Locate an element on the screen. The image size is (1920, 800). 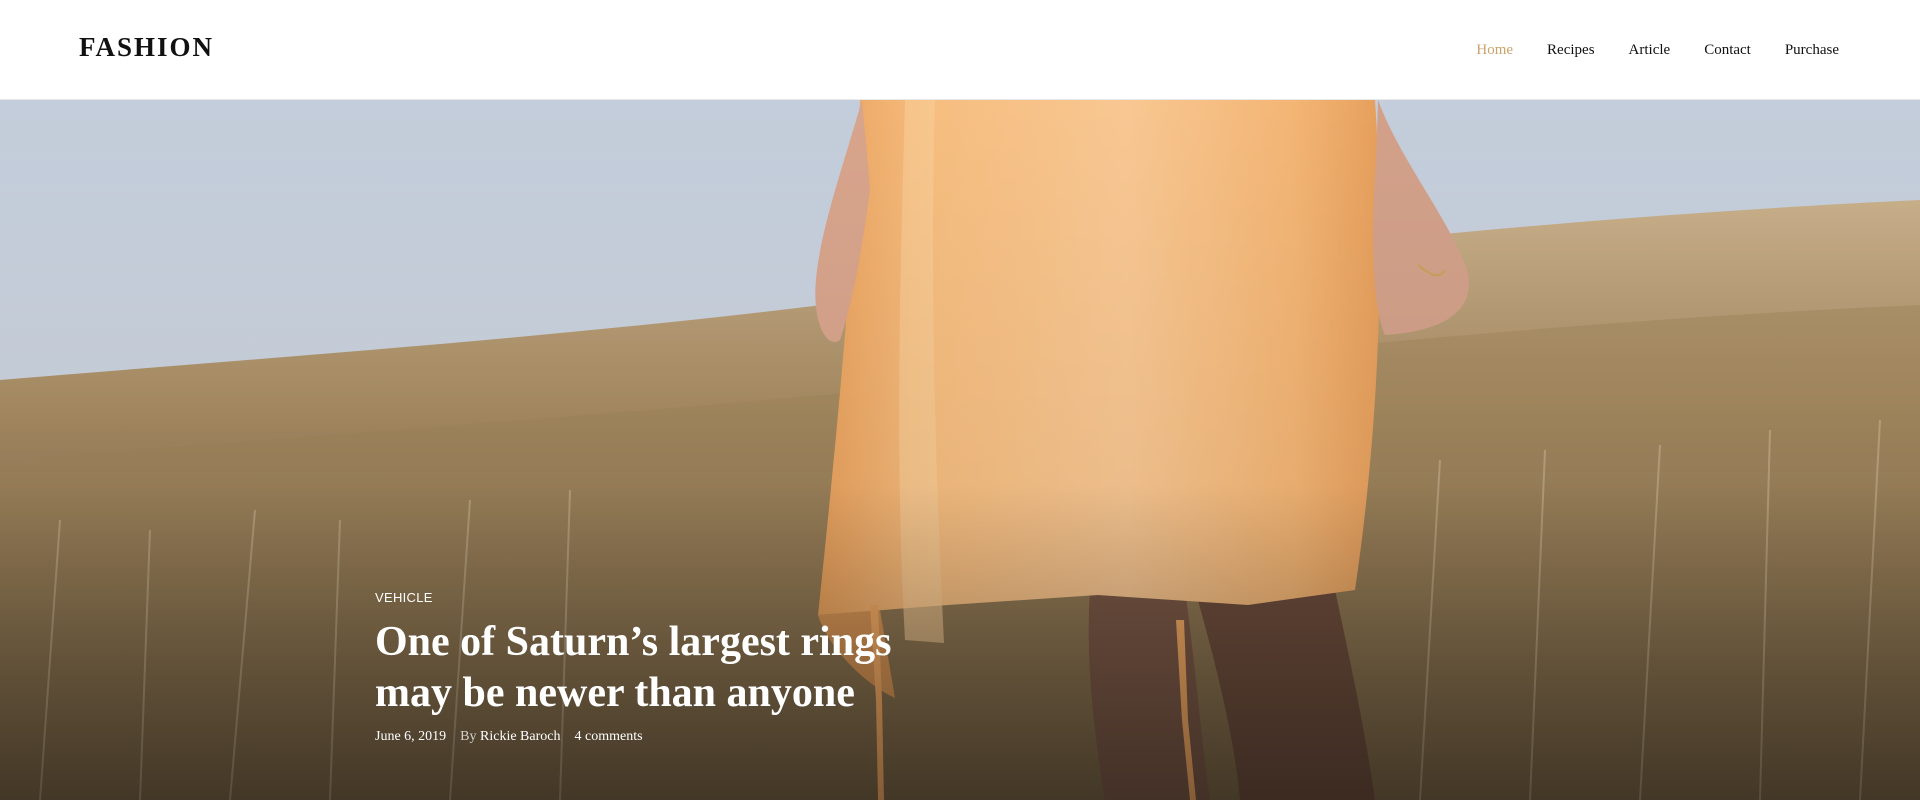
nav-item-recipes: Recipes is located at coordinates (1570, 50).